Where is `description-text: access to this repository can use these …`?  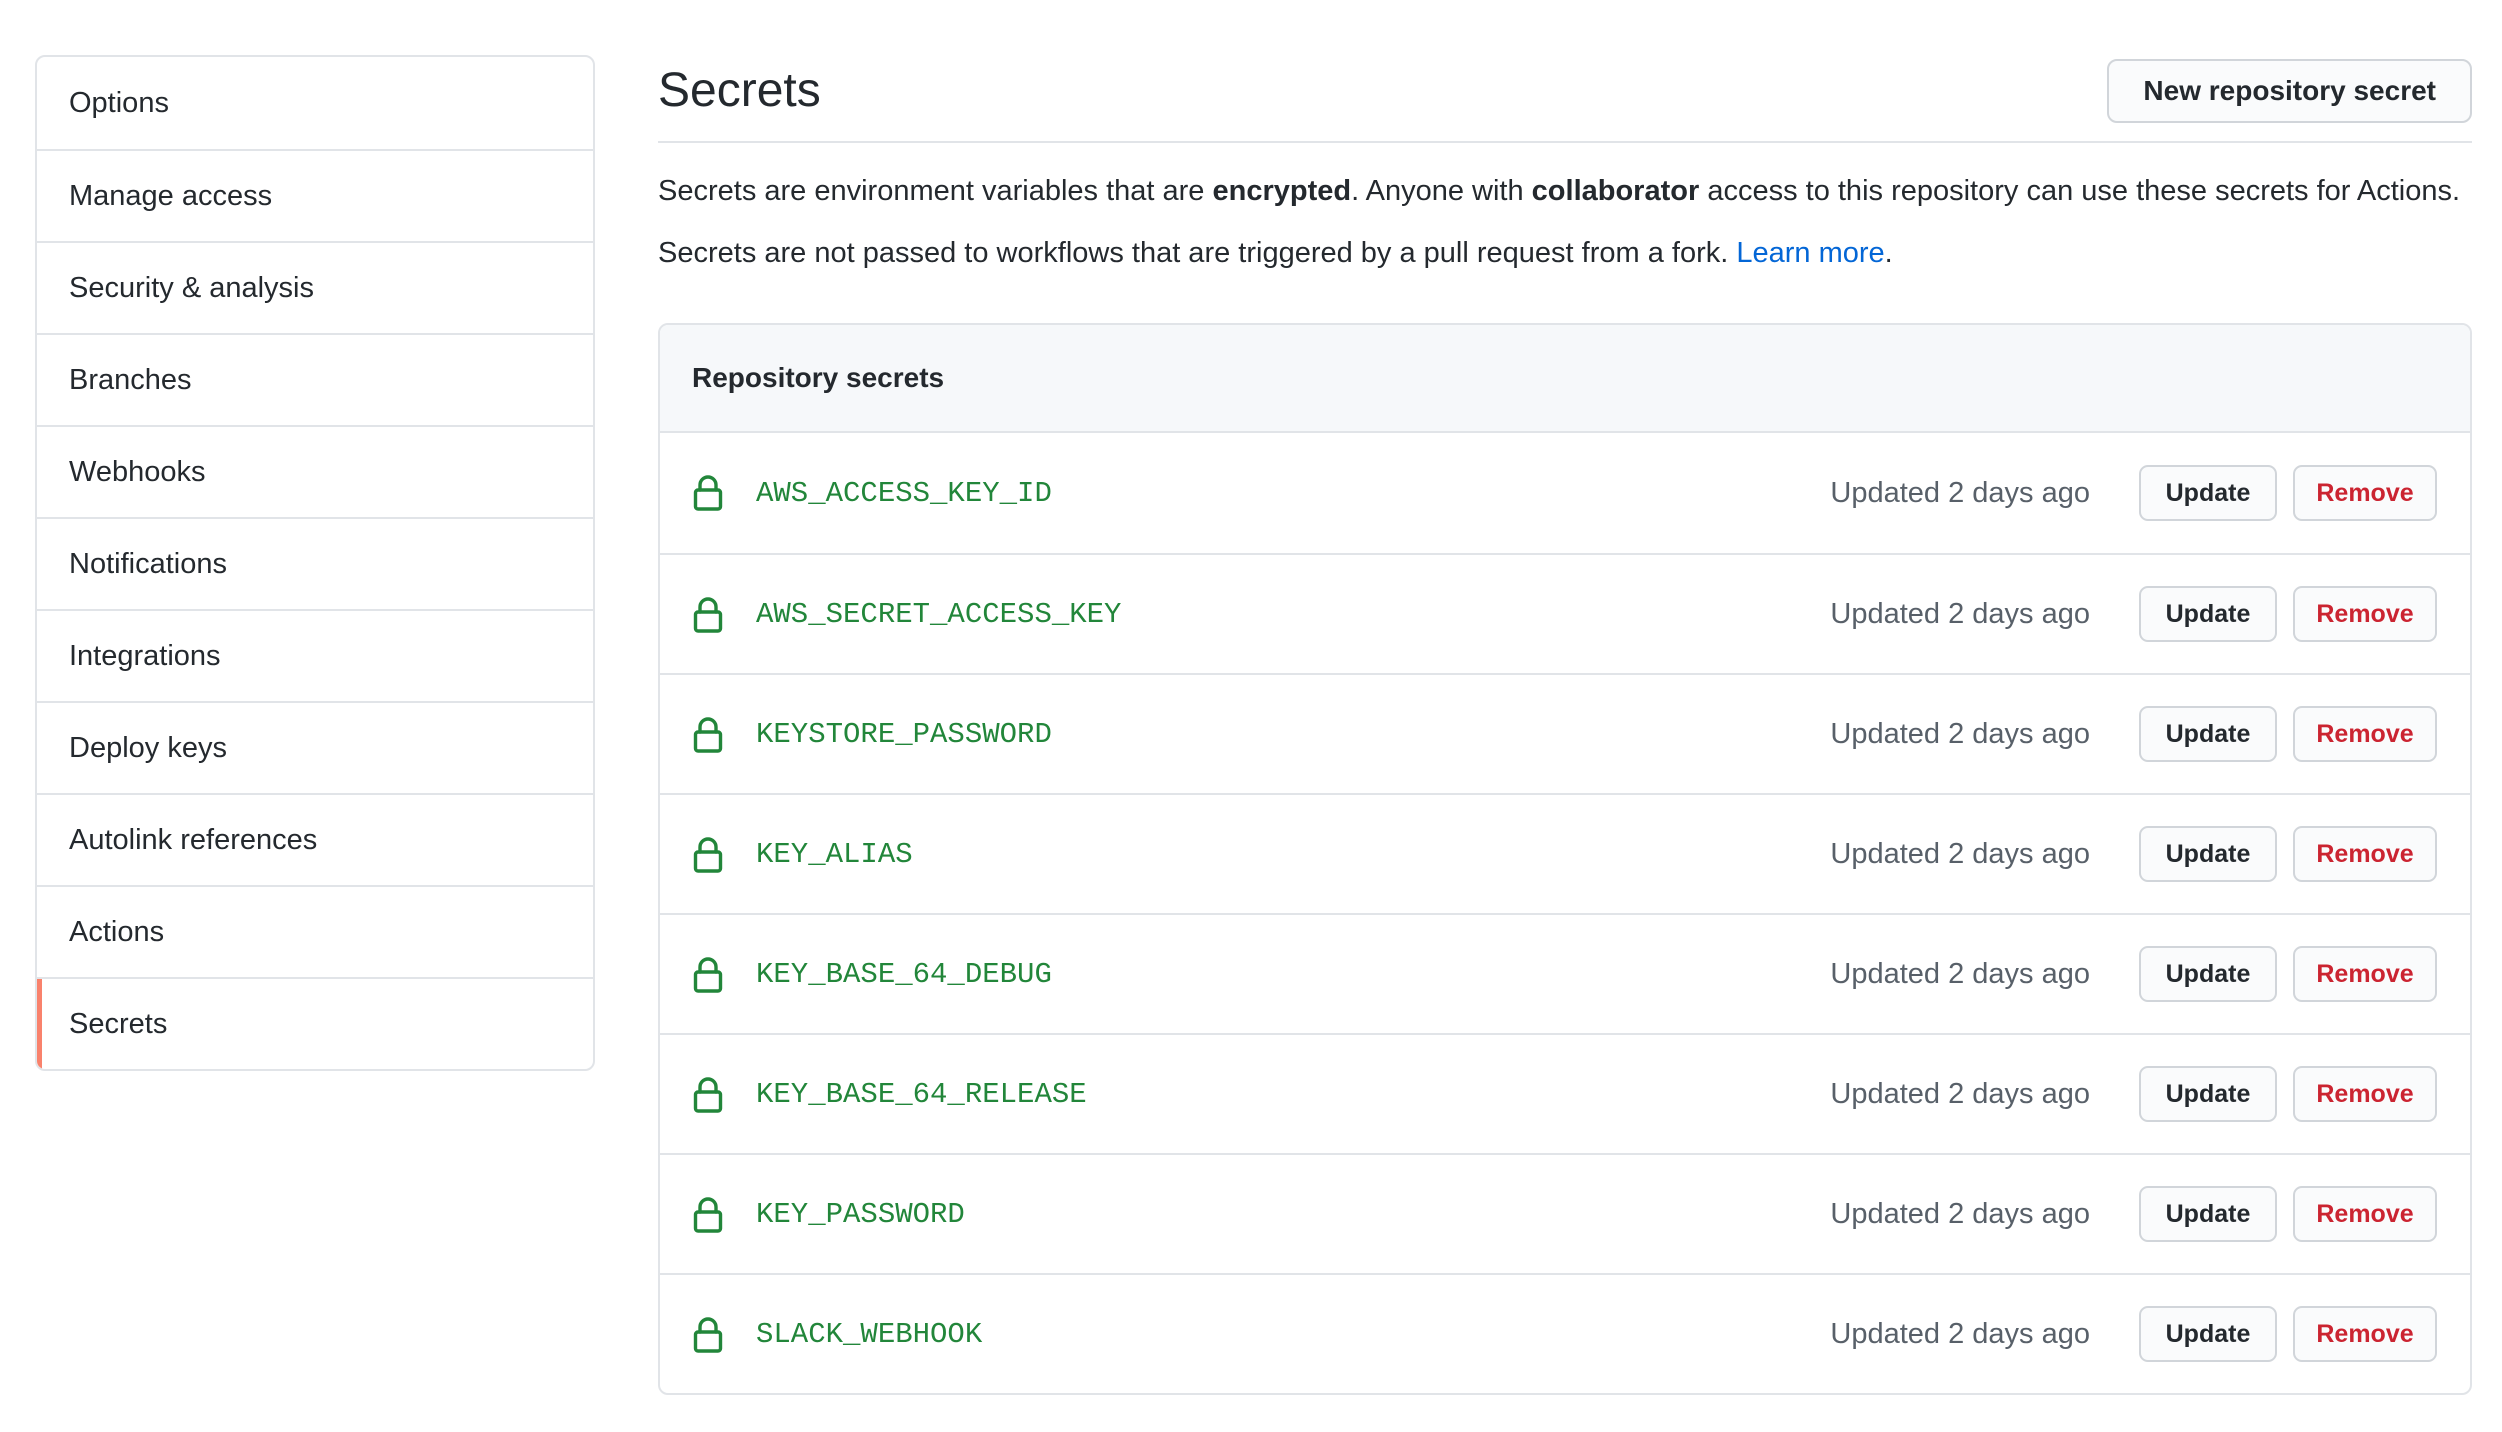
description-text: access to this repository can use these … is located at coordinates (2080, 191).